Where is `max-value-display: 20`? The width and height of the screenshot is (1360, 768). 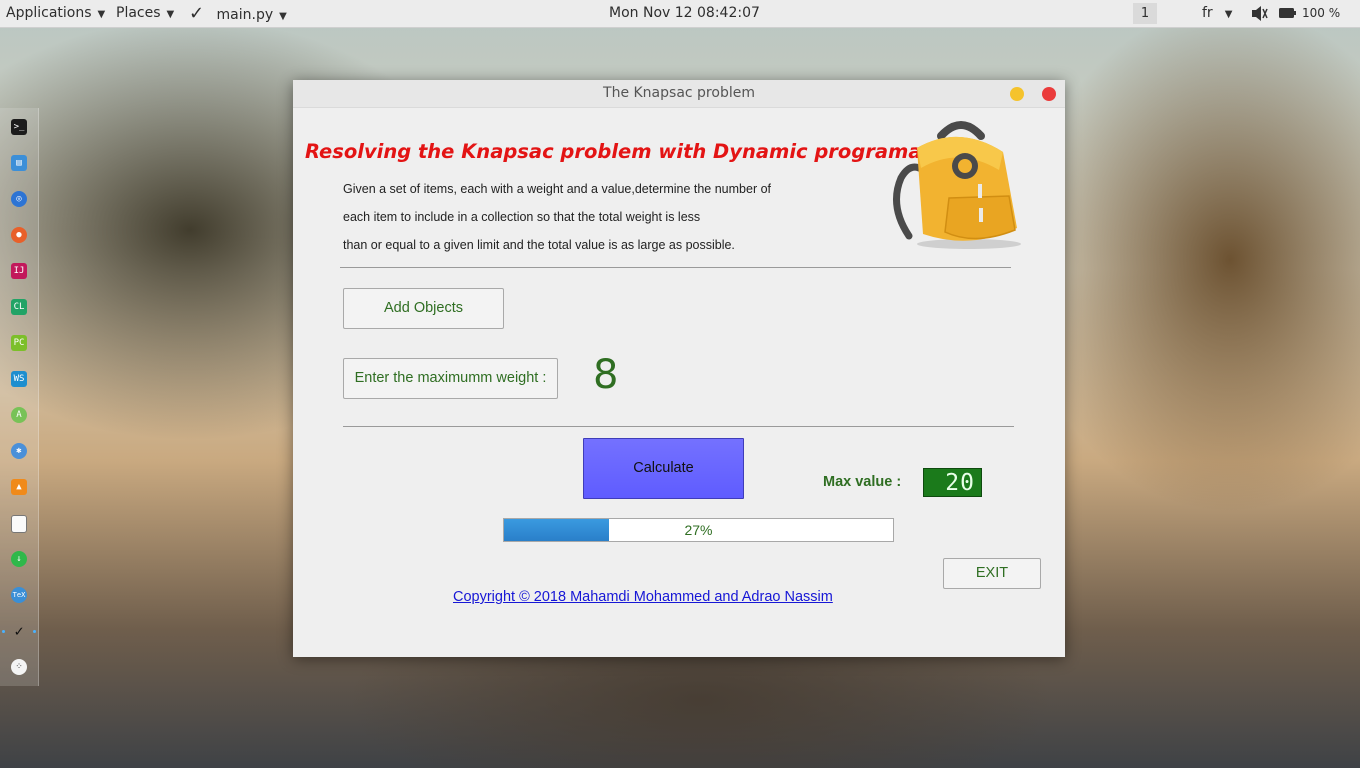
max-value-display: 20 is located at coordinates (952, 482).